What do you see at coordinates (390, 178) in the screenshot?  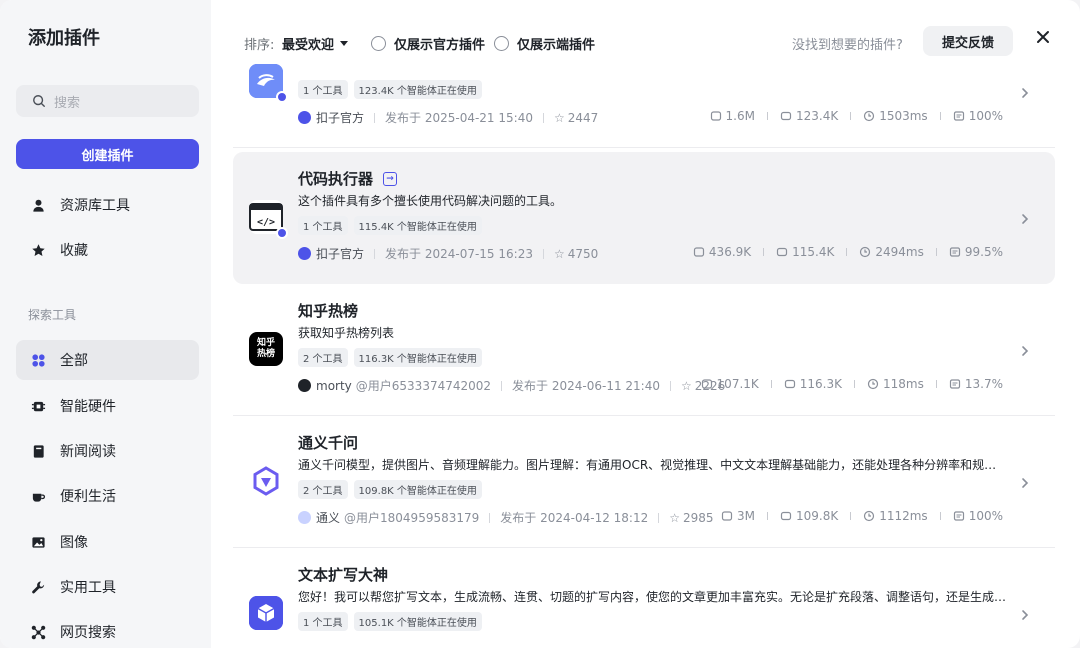 I see `open-link-icon: →` at bounding box center [390, 178].